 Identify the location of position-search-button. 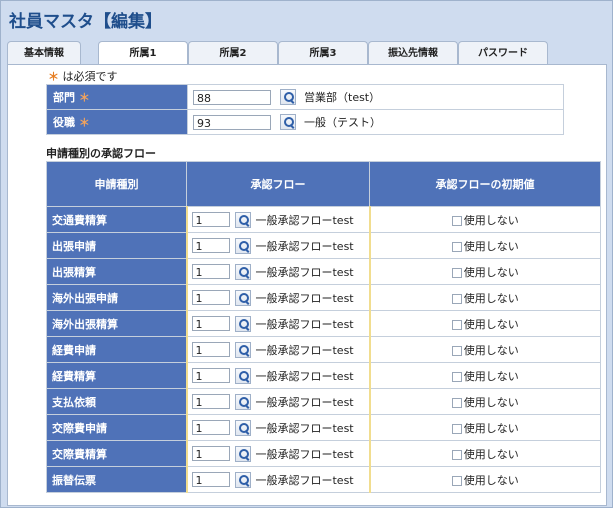
(287, 122).